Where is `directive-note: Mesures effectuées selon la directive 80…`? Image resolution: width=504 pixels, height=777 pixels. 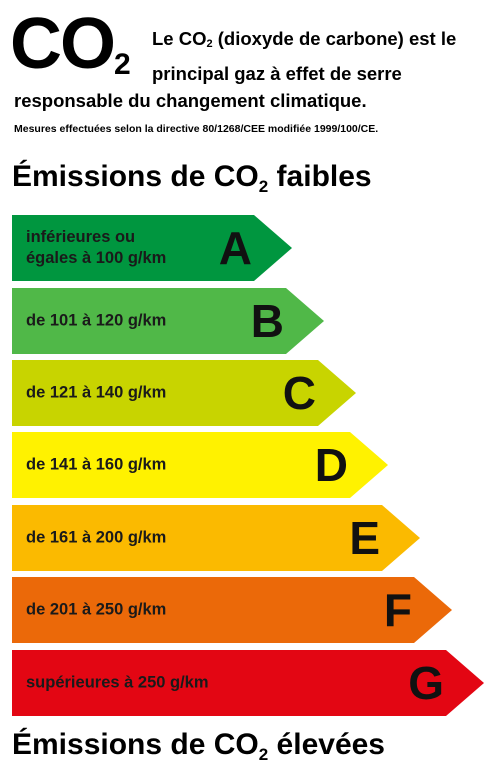
directive-note: Mesures effectuées selon la directive 80… is located at coordinates (196, 129).